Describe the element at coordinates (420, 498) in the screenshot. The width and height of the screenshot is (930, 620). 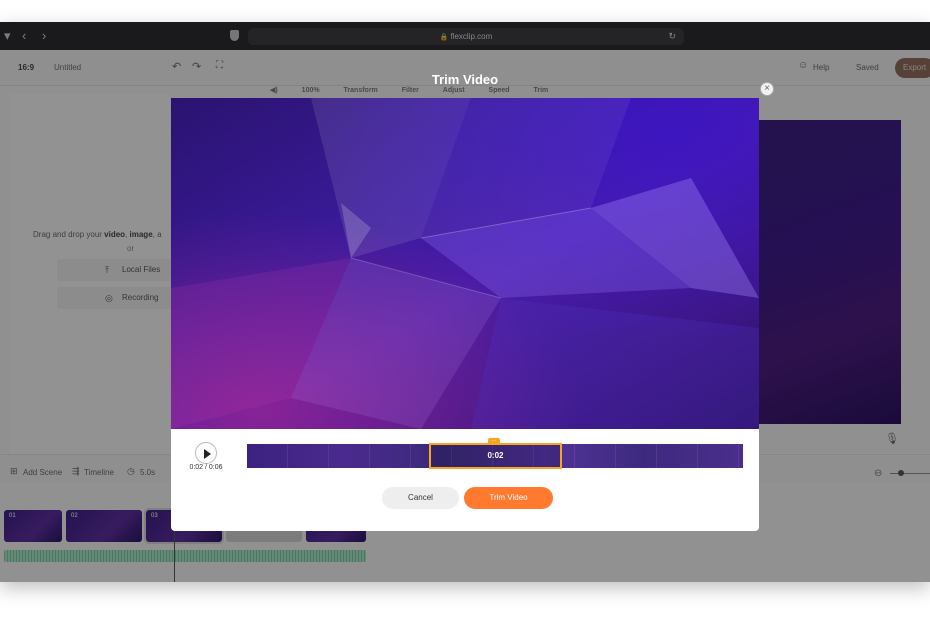
I see `cancel-button: Cancel` at that location.